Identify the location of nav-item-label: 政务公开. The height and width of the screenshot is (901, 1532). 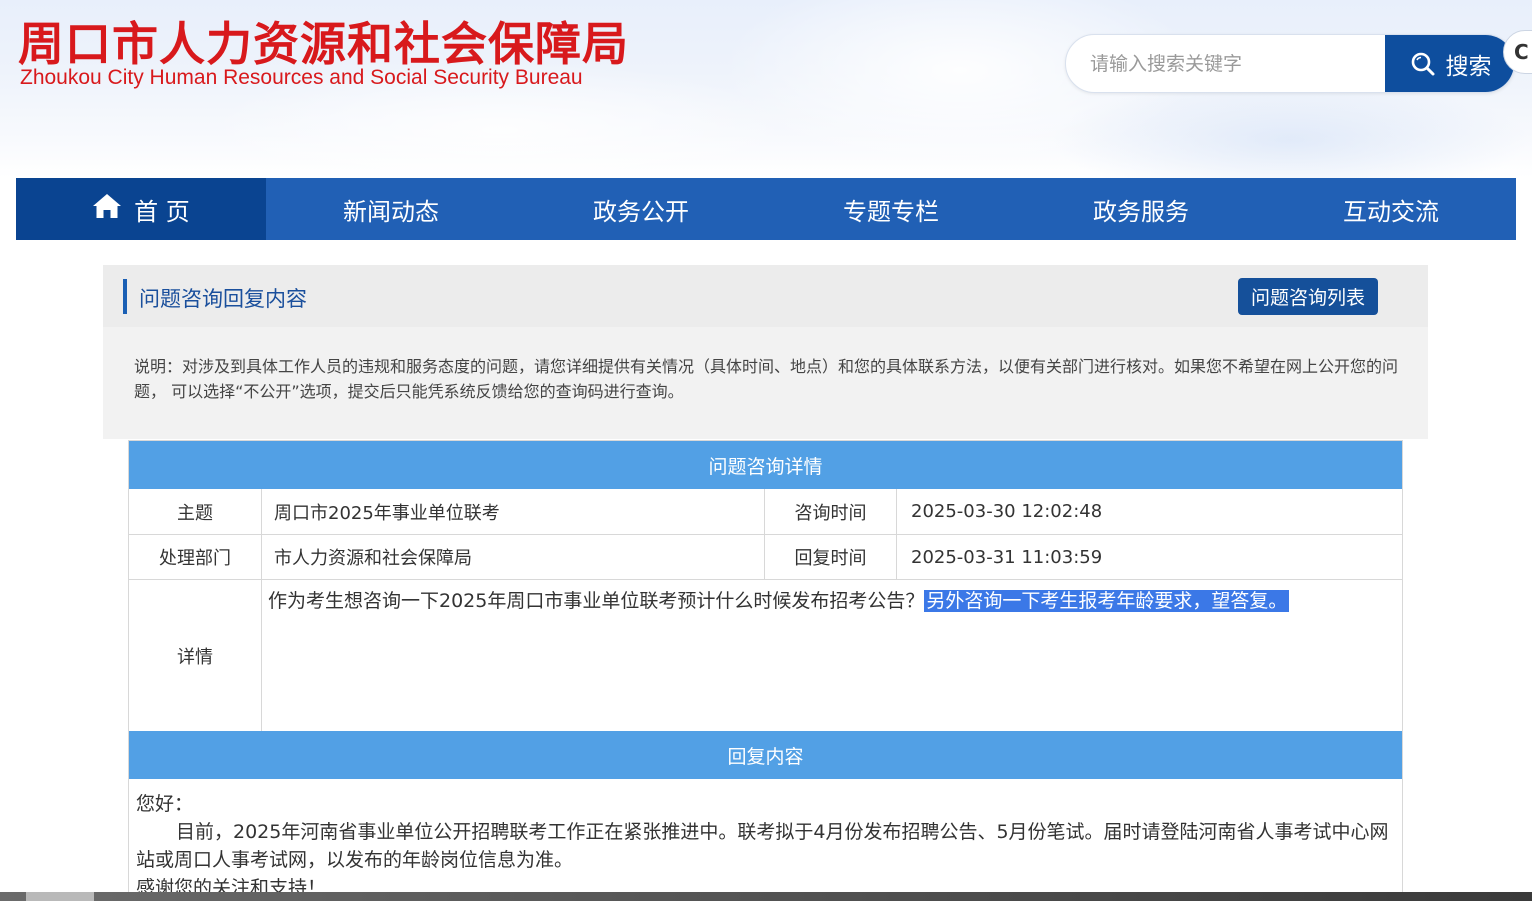
(641, 211).